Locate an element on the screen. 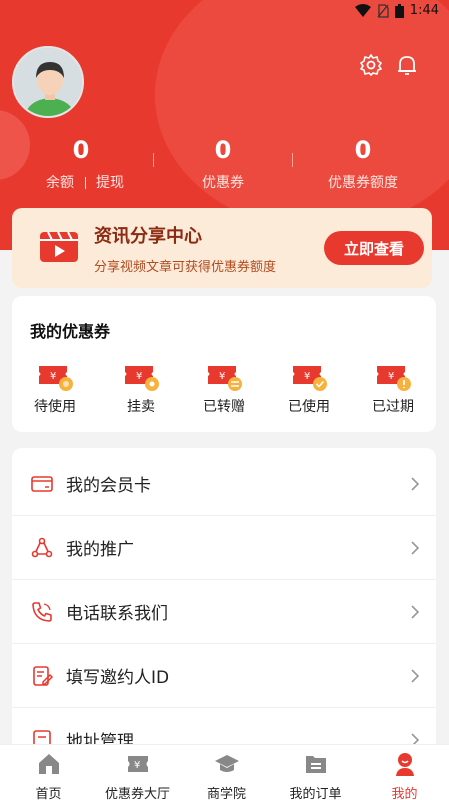  coupon-expired-icon: ¥ is located at coordinates (393, 377).